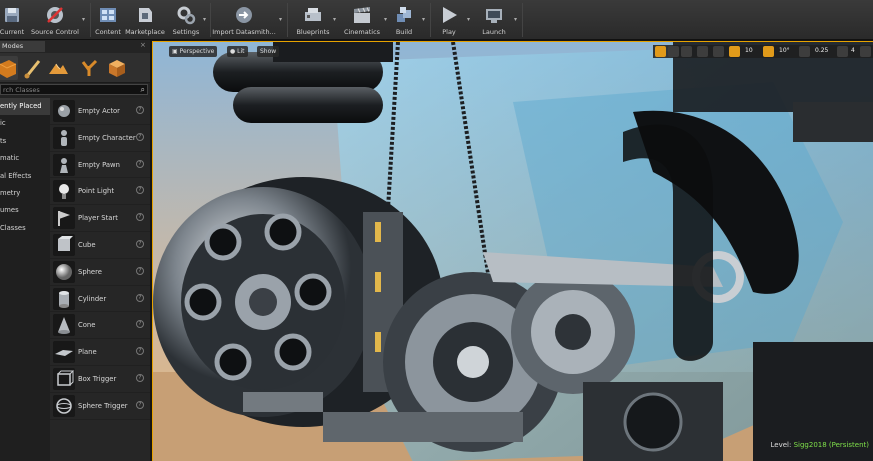  What do you see at coordinates (362, 20) in the screenshot?
I see `cinematics-button: Cinematics` at bounding box center [362, 20].